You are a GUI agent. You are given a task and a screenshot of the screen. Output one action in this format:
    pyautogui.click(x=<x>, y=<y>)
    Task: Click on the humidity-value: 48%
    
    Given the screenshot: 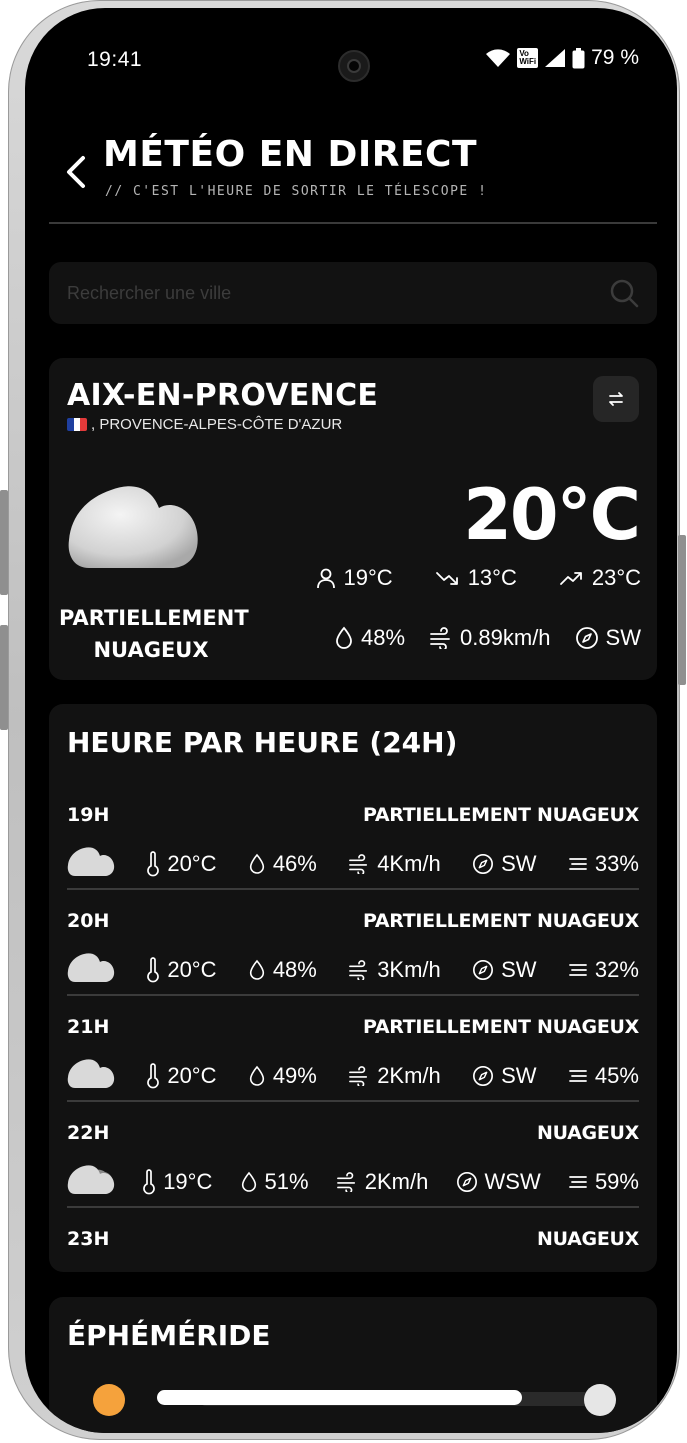 What is the action you would take?
    pyautogui.click(x=383, y=637)
    